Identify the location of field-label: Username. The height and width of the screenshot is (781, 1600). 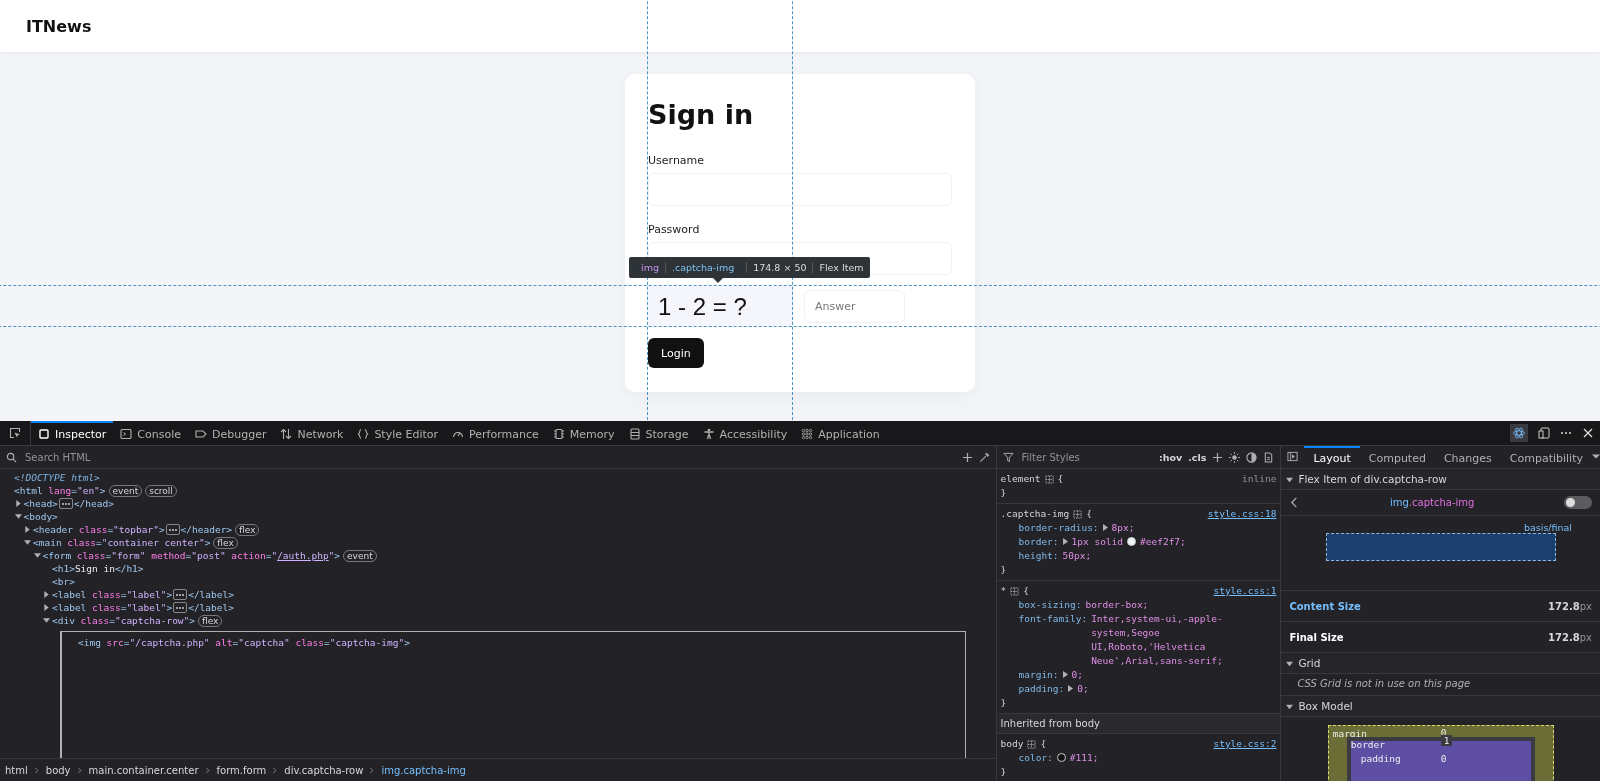
(677, 160).